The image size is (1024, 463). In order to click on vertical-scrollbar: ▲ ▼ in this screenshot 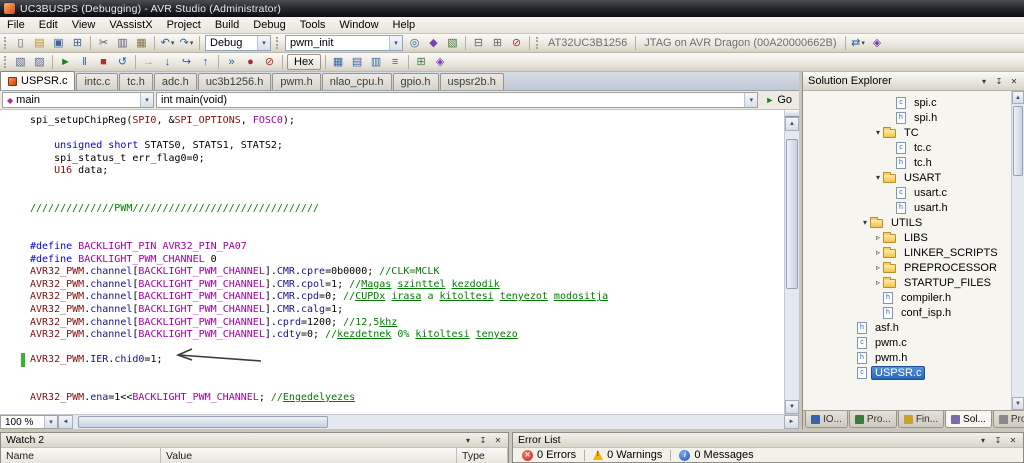, I will do `click(791, 262)`.